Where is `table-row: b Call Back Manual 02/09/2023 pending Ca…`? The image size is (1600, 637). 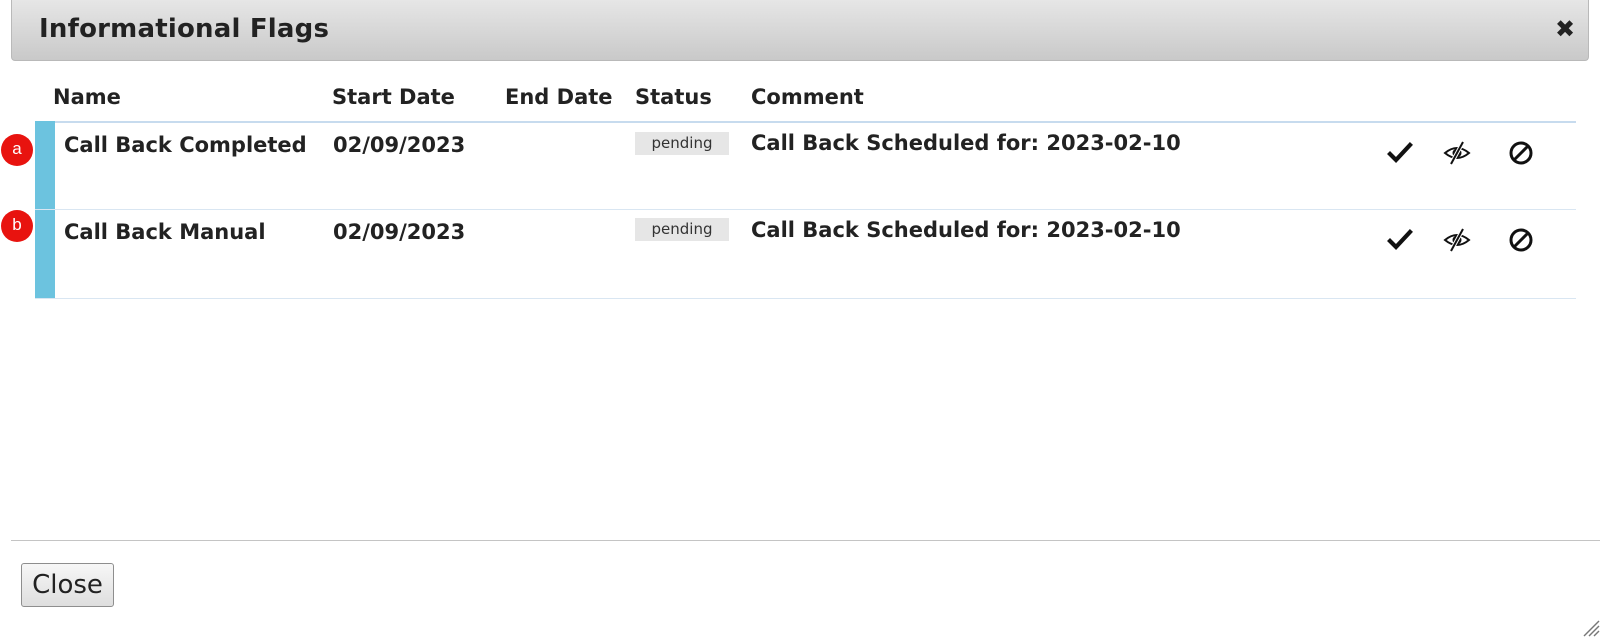 table-row: b Call Back Manual 02/09/2023 pending Ca… is located at coordinates (788, 254).